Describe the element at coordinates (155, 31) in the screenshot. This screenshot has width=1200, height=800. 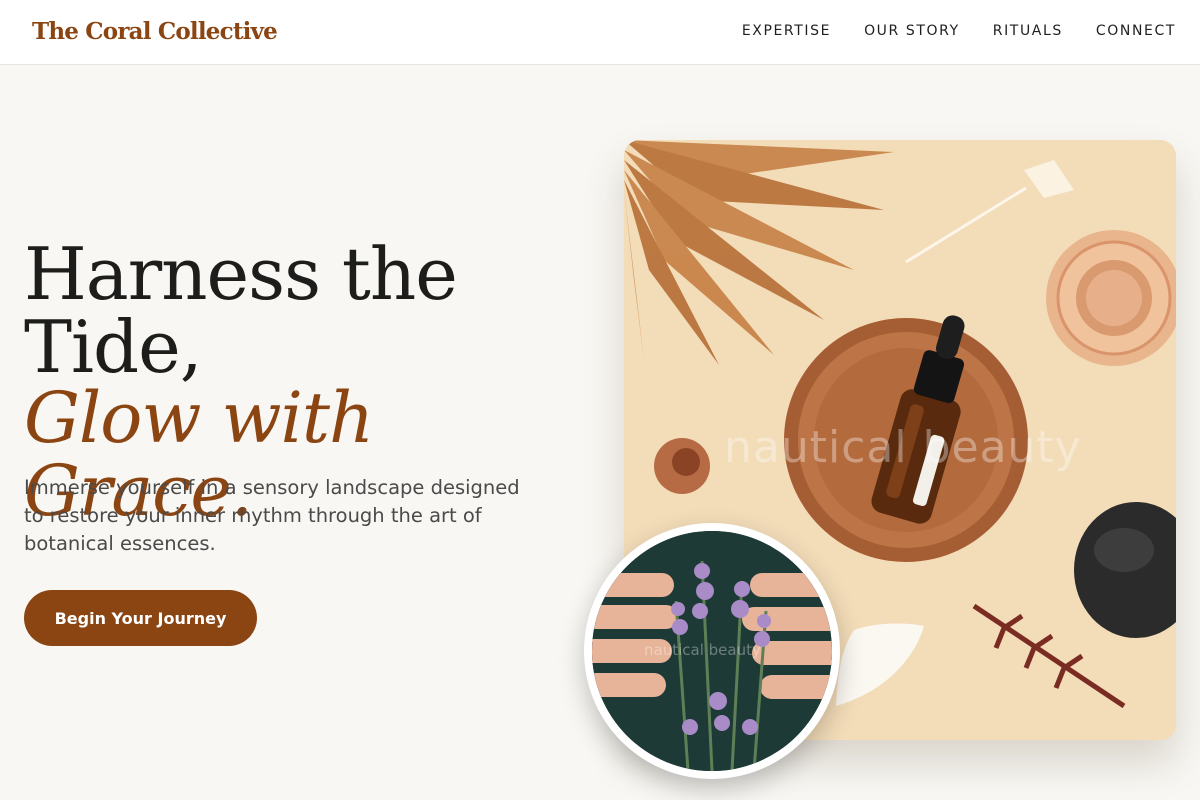
I see `brand-logo: The Coral Collective` at that location.